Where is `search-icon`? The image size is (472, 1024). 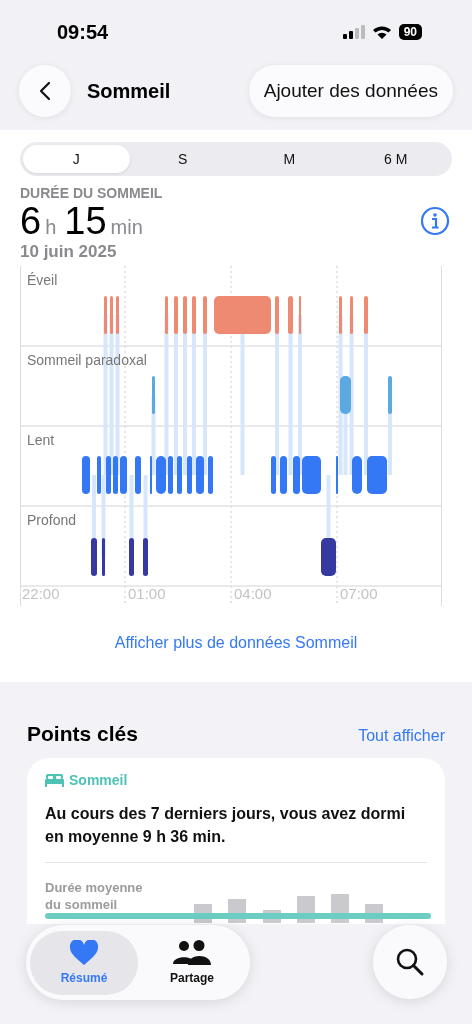
search-icon is located at coordinates (410, 962).